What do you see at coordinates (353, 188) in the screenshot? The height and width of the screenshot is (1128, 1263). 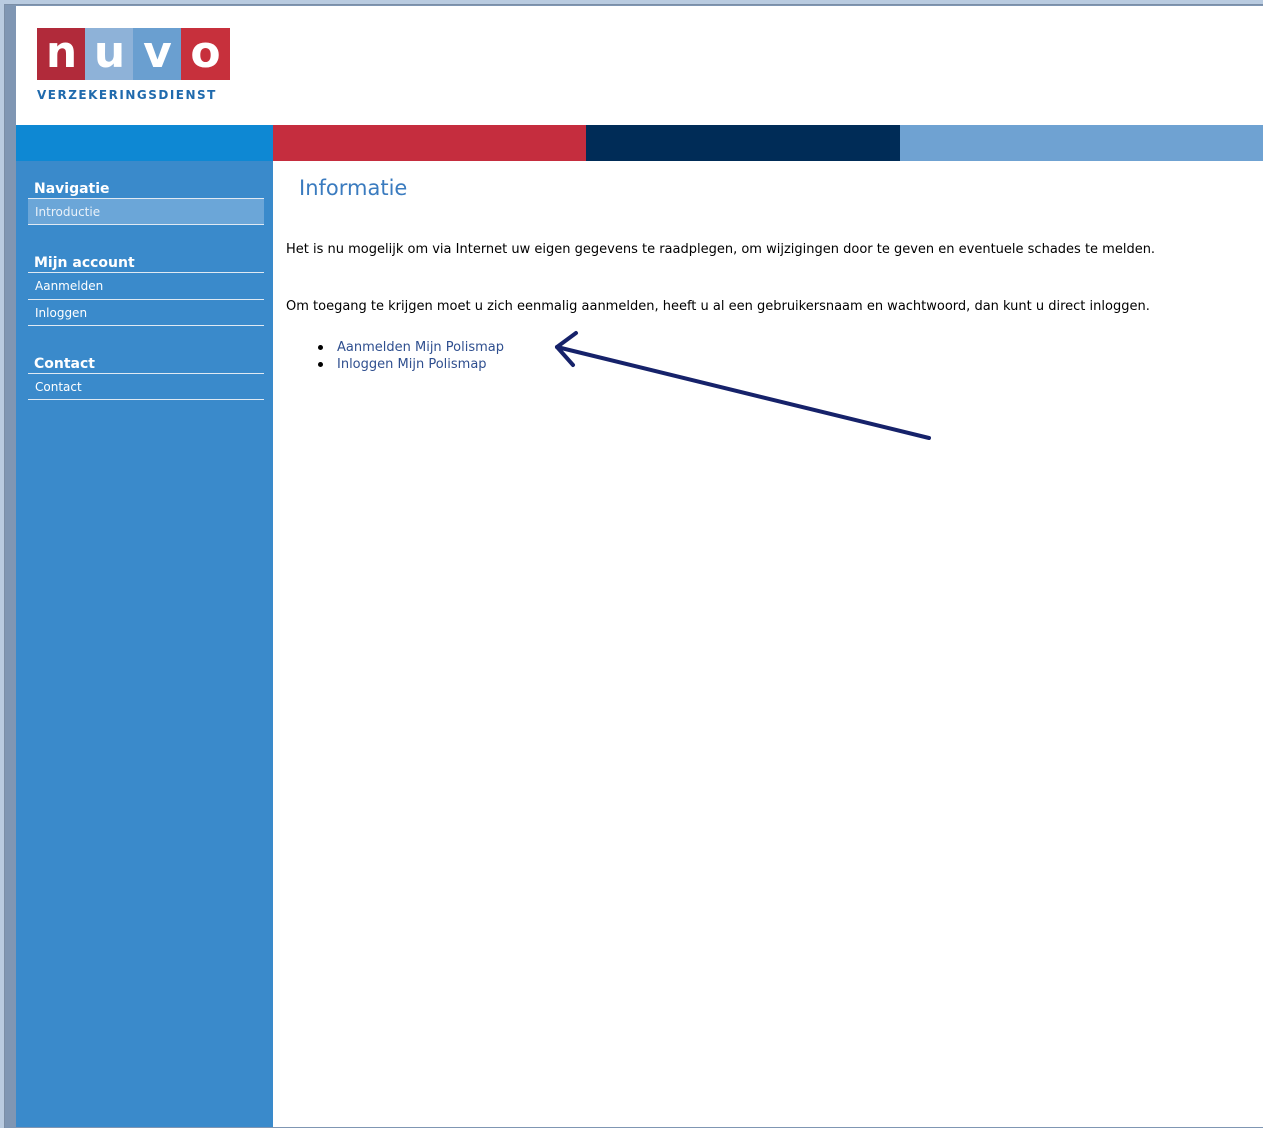 I see `page-title: Informatie` at bounding box center [353, 188].